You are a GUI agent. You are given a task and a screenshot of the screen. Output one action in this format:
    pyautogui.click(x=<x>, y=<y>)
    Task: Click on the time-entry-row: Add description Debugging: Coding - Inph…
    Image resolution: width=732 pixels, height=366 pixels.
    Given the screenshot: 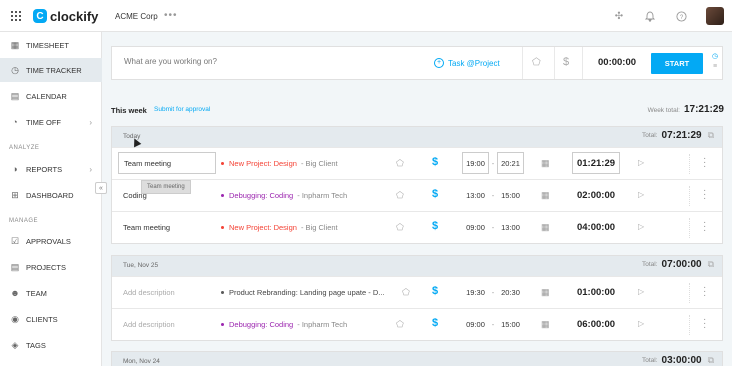 What is the action you would take?
    pyautogui.click(x=417, y=324)
    